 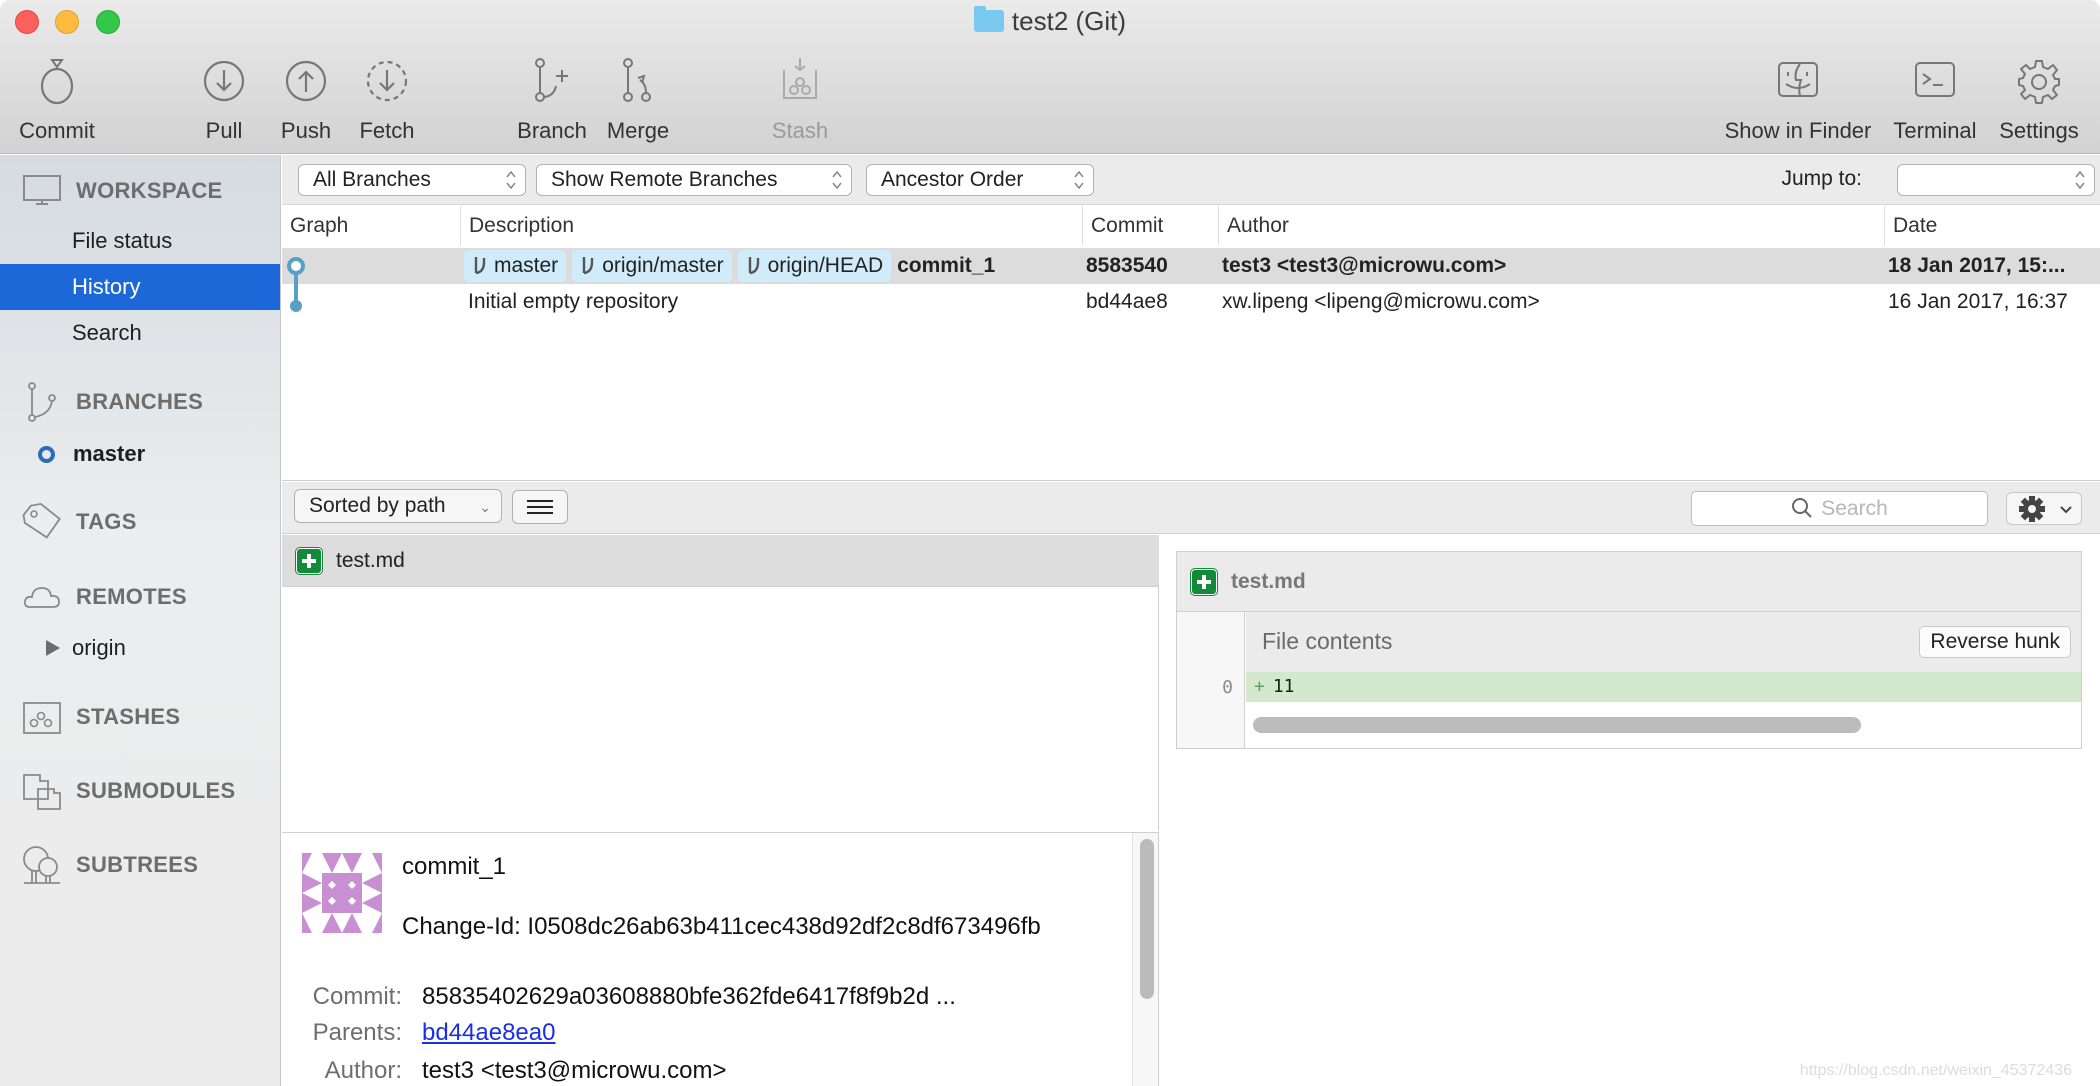 I want to click on details-scrollbar, so click(x=1145, y=959).